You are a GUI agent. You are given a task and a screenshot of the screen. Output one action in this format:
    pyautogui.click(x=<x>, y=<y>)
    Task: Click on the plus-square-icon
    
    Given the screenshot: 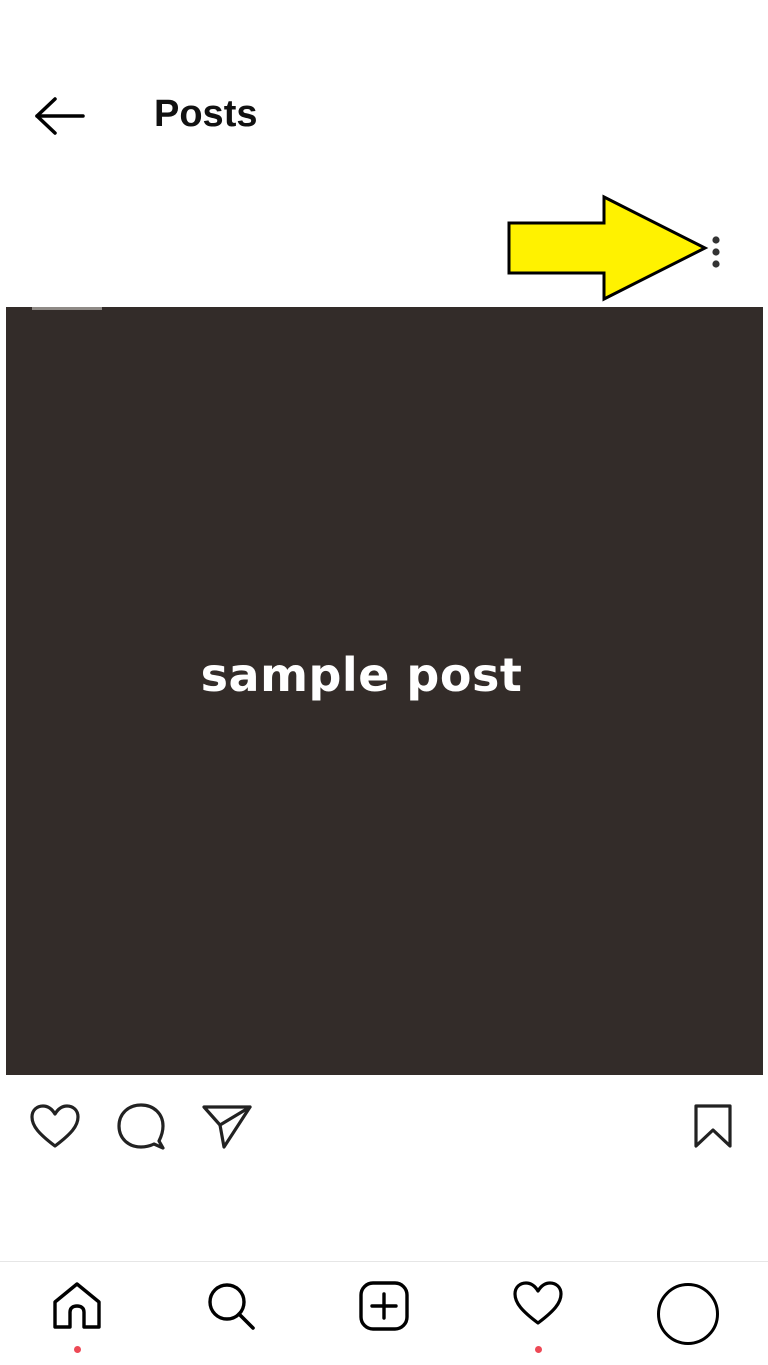 What is the action you would take?
    pyautogui.click(x=384, y=1306)
    